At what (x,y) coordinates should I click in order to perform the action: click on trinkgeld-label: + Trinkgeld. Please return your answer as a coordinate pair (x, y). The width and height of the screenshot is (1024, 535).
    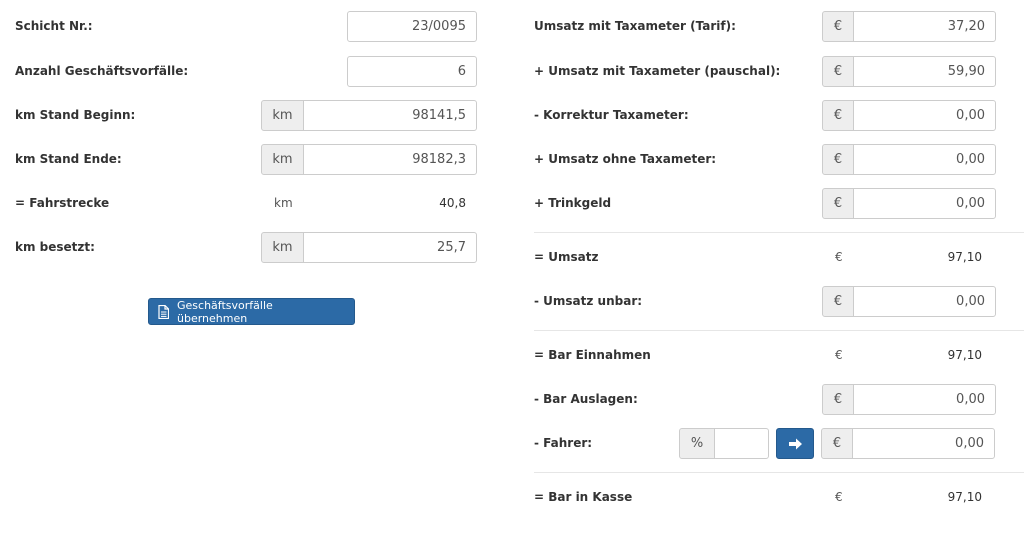
    Looking at the image, I should click on (573, 203).